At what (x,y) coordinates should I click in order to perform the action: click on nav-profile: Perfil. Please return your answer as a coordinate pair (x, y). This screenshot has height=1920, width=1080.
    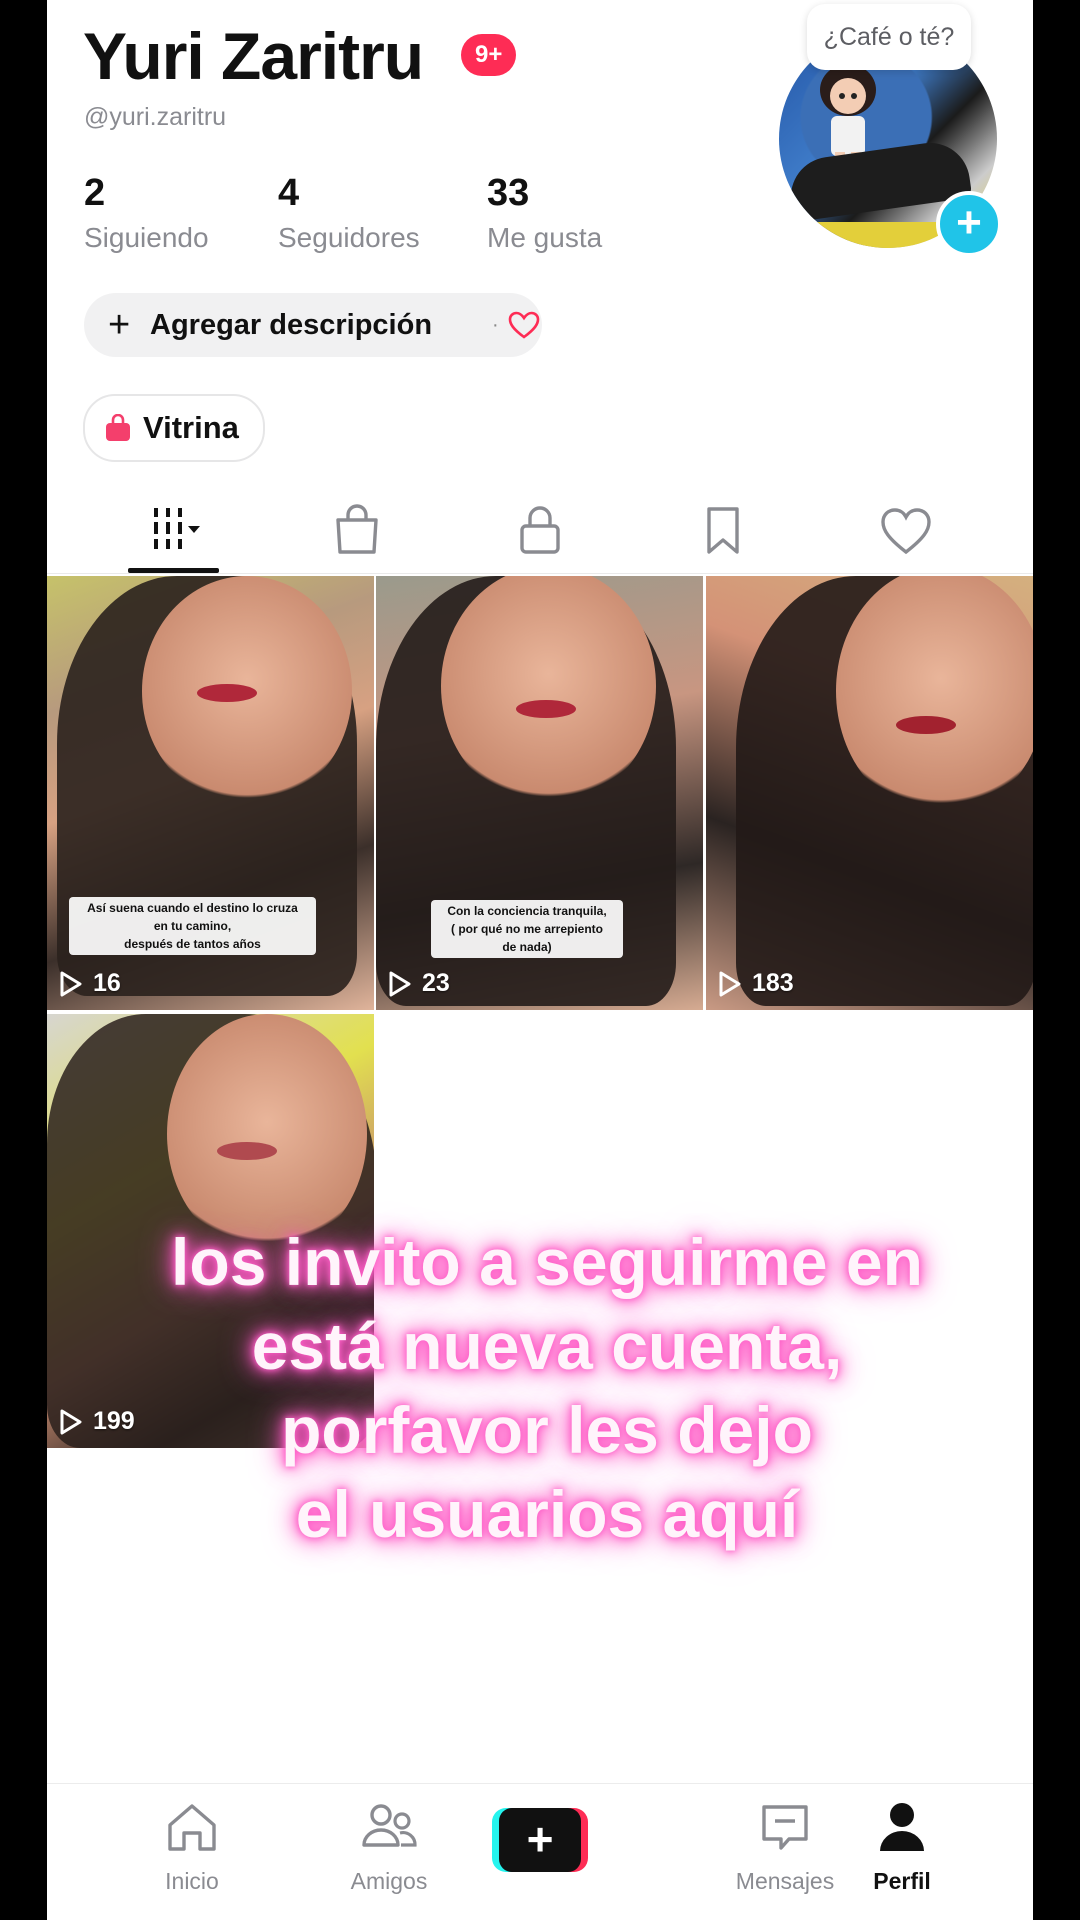
    Looking at the image, I should click on (902, 1852).